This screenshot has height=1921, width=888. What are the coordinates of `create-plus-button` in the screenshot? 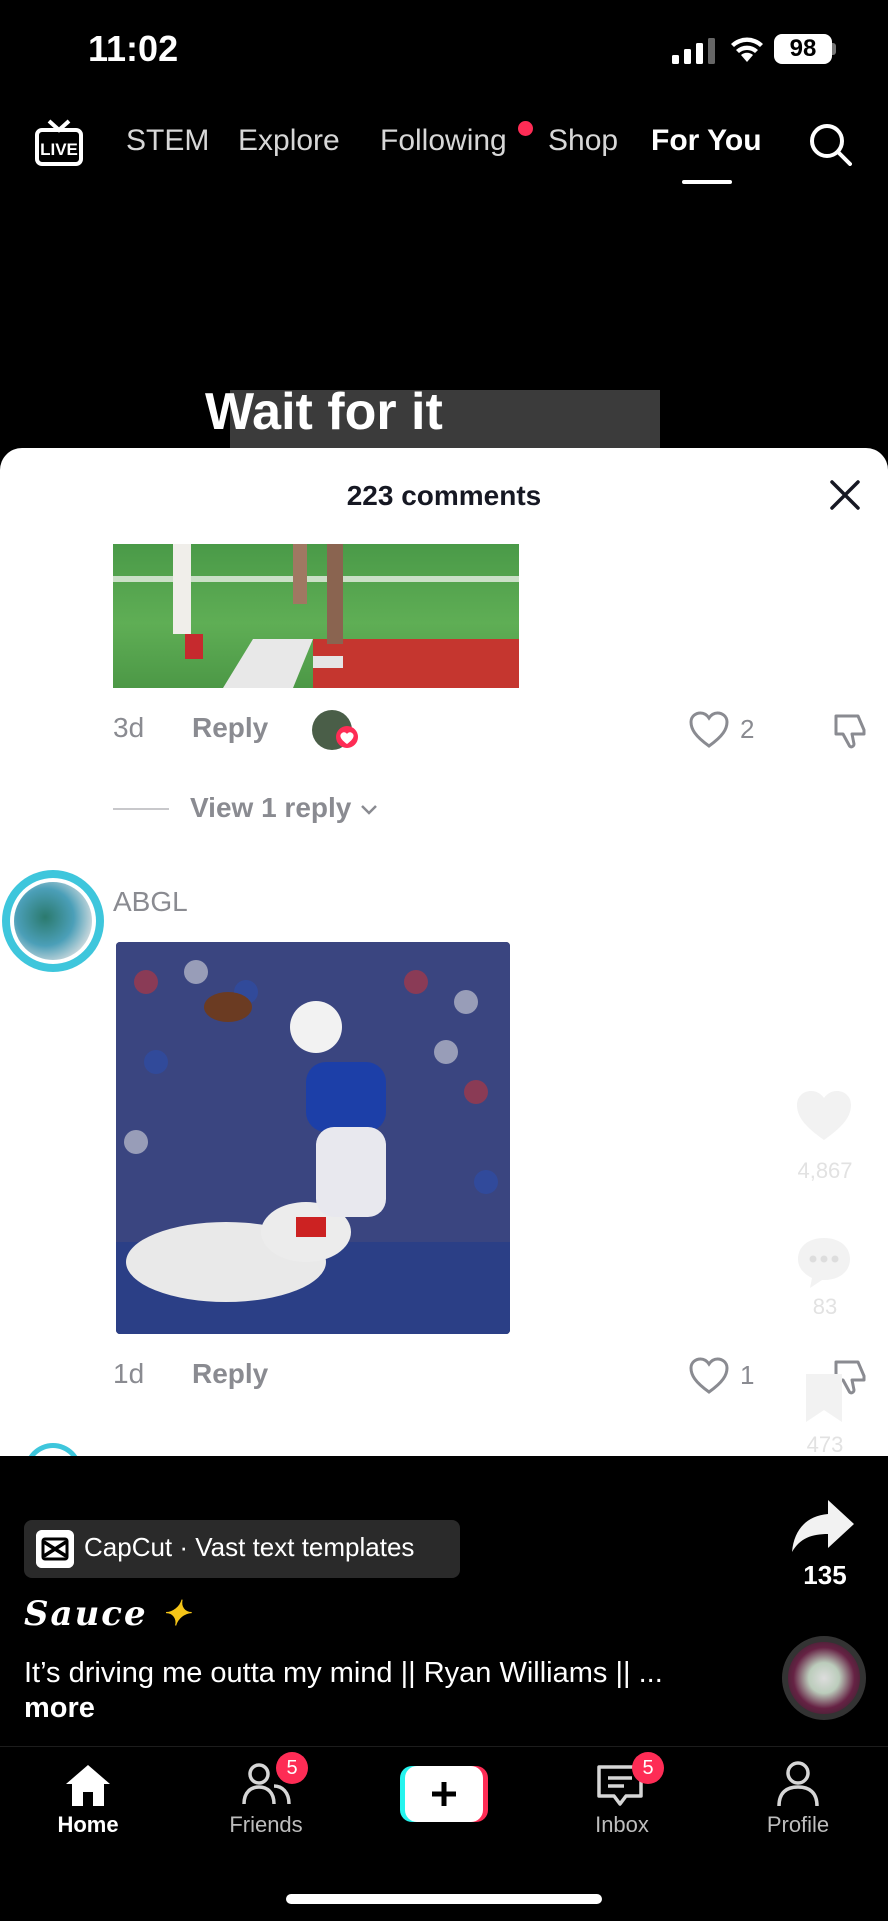 It's located at (444, 1794).